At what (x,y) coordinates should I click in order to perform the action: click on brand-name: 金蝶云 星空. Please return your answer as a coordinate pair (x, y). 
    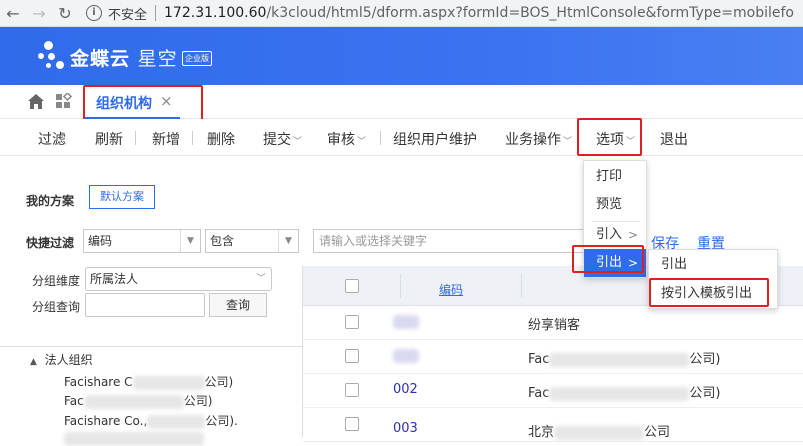
    Looking at the image, I should click on (124, 59).